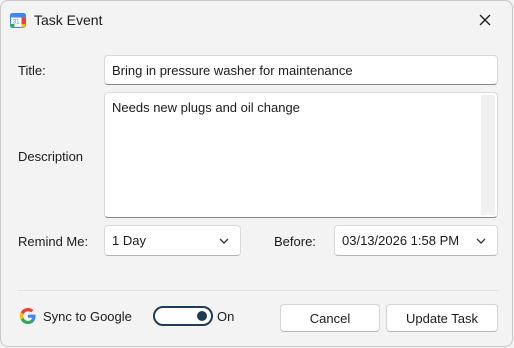  I want to click on sync-toggle, so click(183, 316).